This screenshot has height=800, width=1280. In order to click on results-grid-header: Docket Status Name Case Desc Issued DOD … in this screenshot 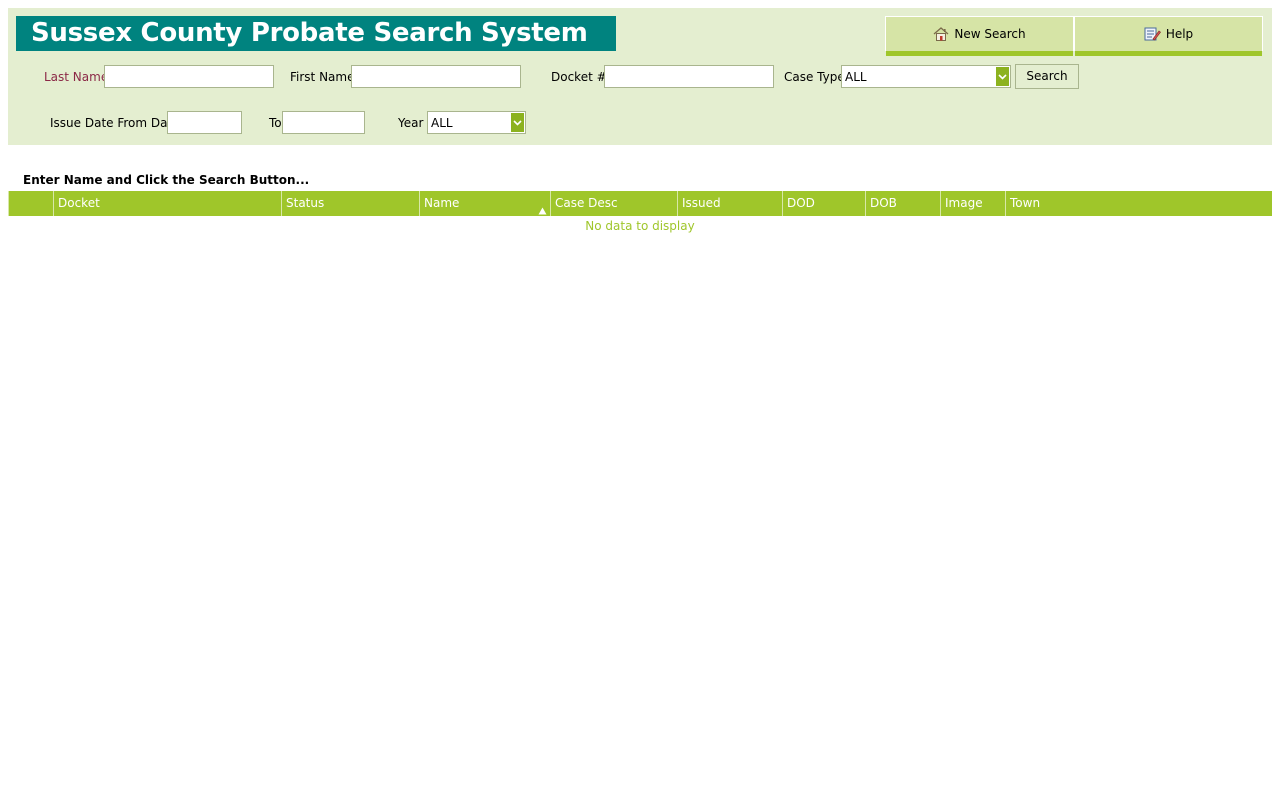, I will do `click(640, 203)`.